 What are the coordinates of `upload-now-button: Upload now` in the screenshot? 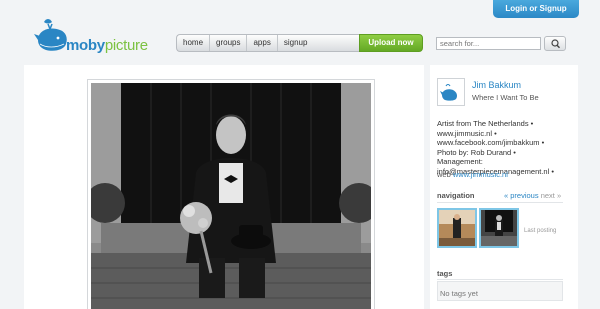 It's located at (391, 43).